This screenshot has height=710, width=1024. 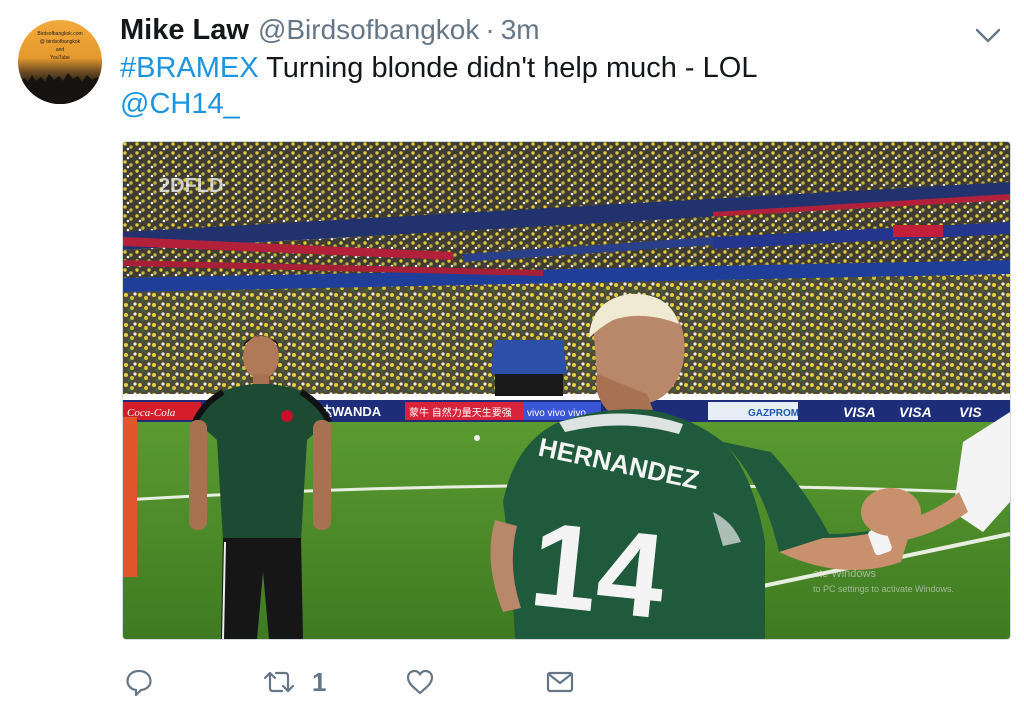 What do you see at coordinates (970, 412) in the screenshot?
I see `ad-visa-3: VIS` at bounding box center [970, 412].